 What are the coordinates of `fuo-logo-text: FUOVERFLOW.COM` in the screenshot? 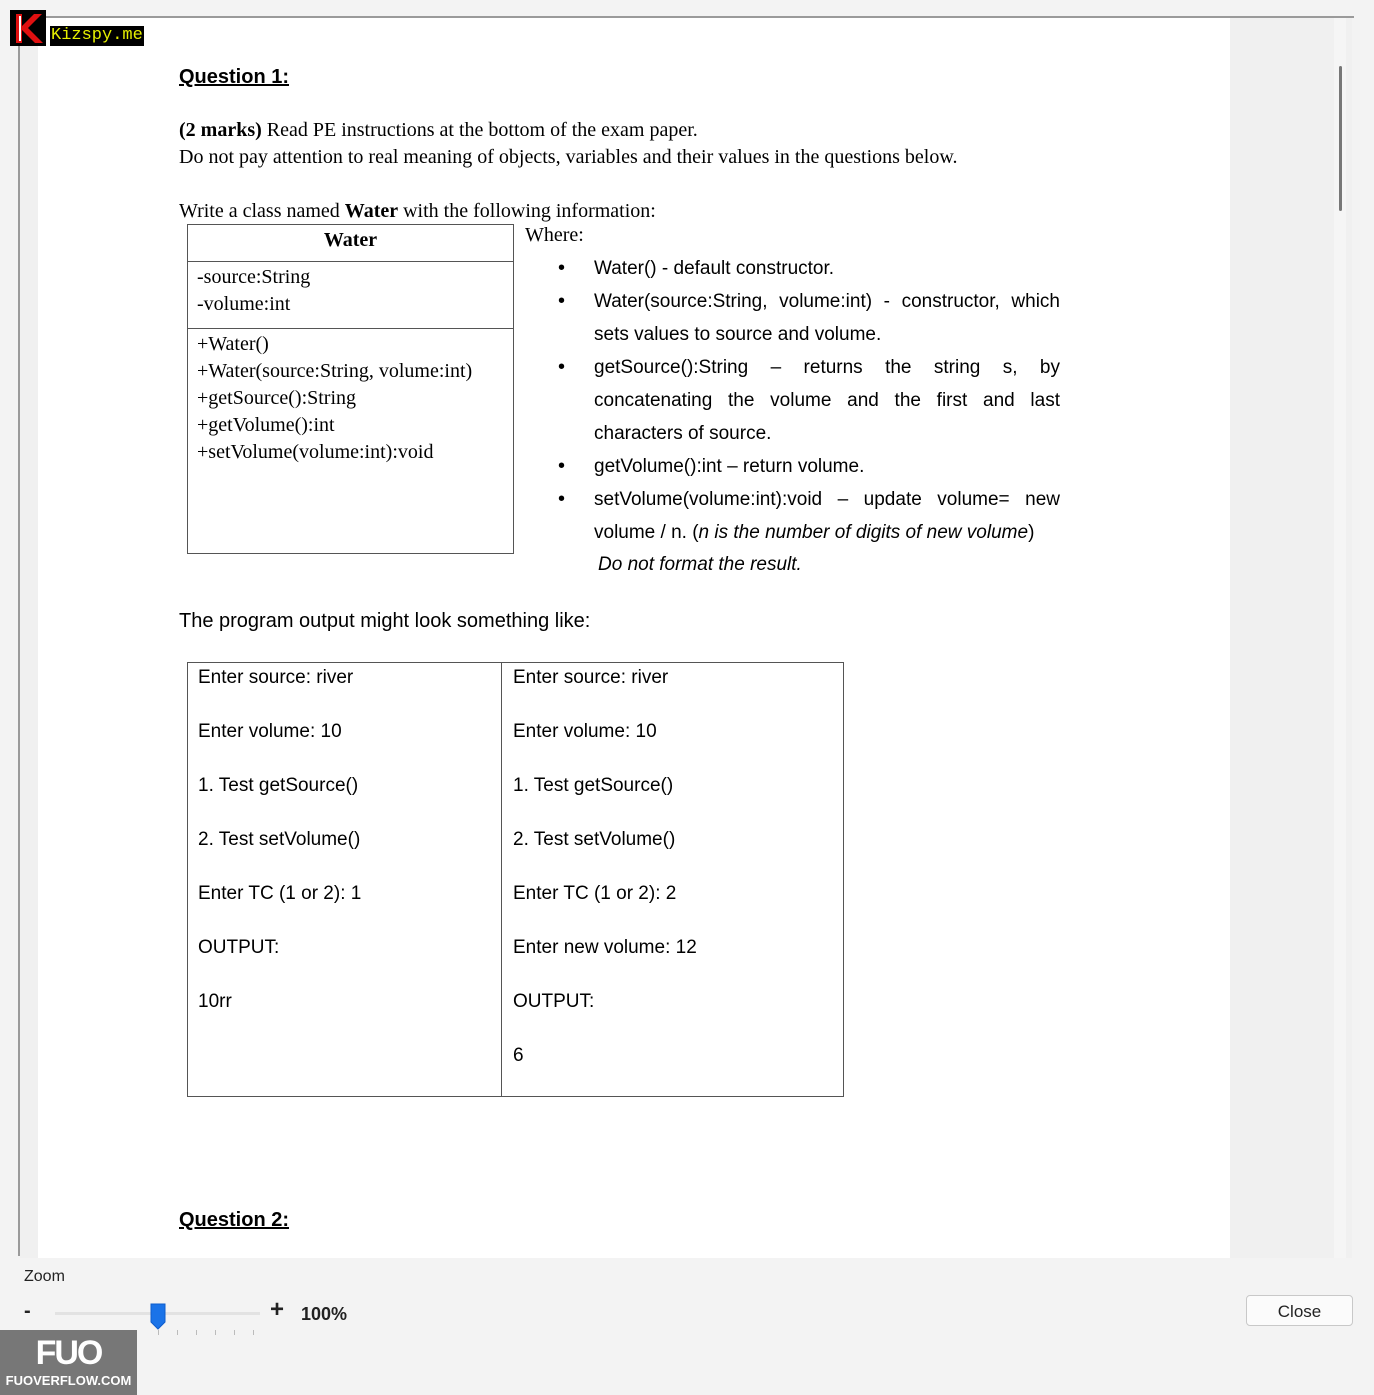 It's located at (68, 1380).